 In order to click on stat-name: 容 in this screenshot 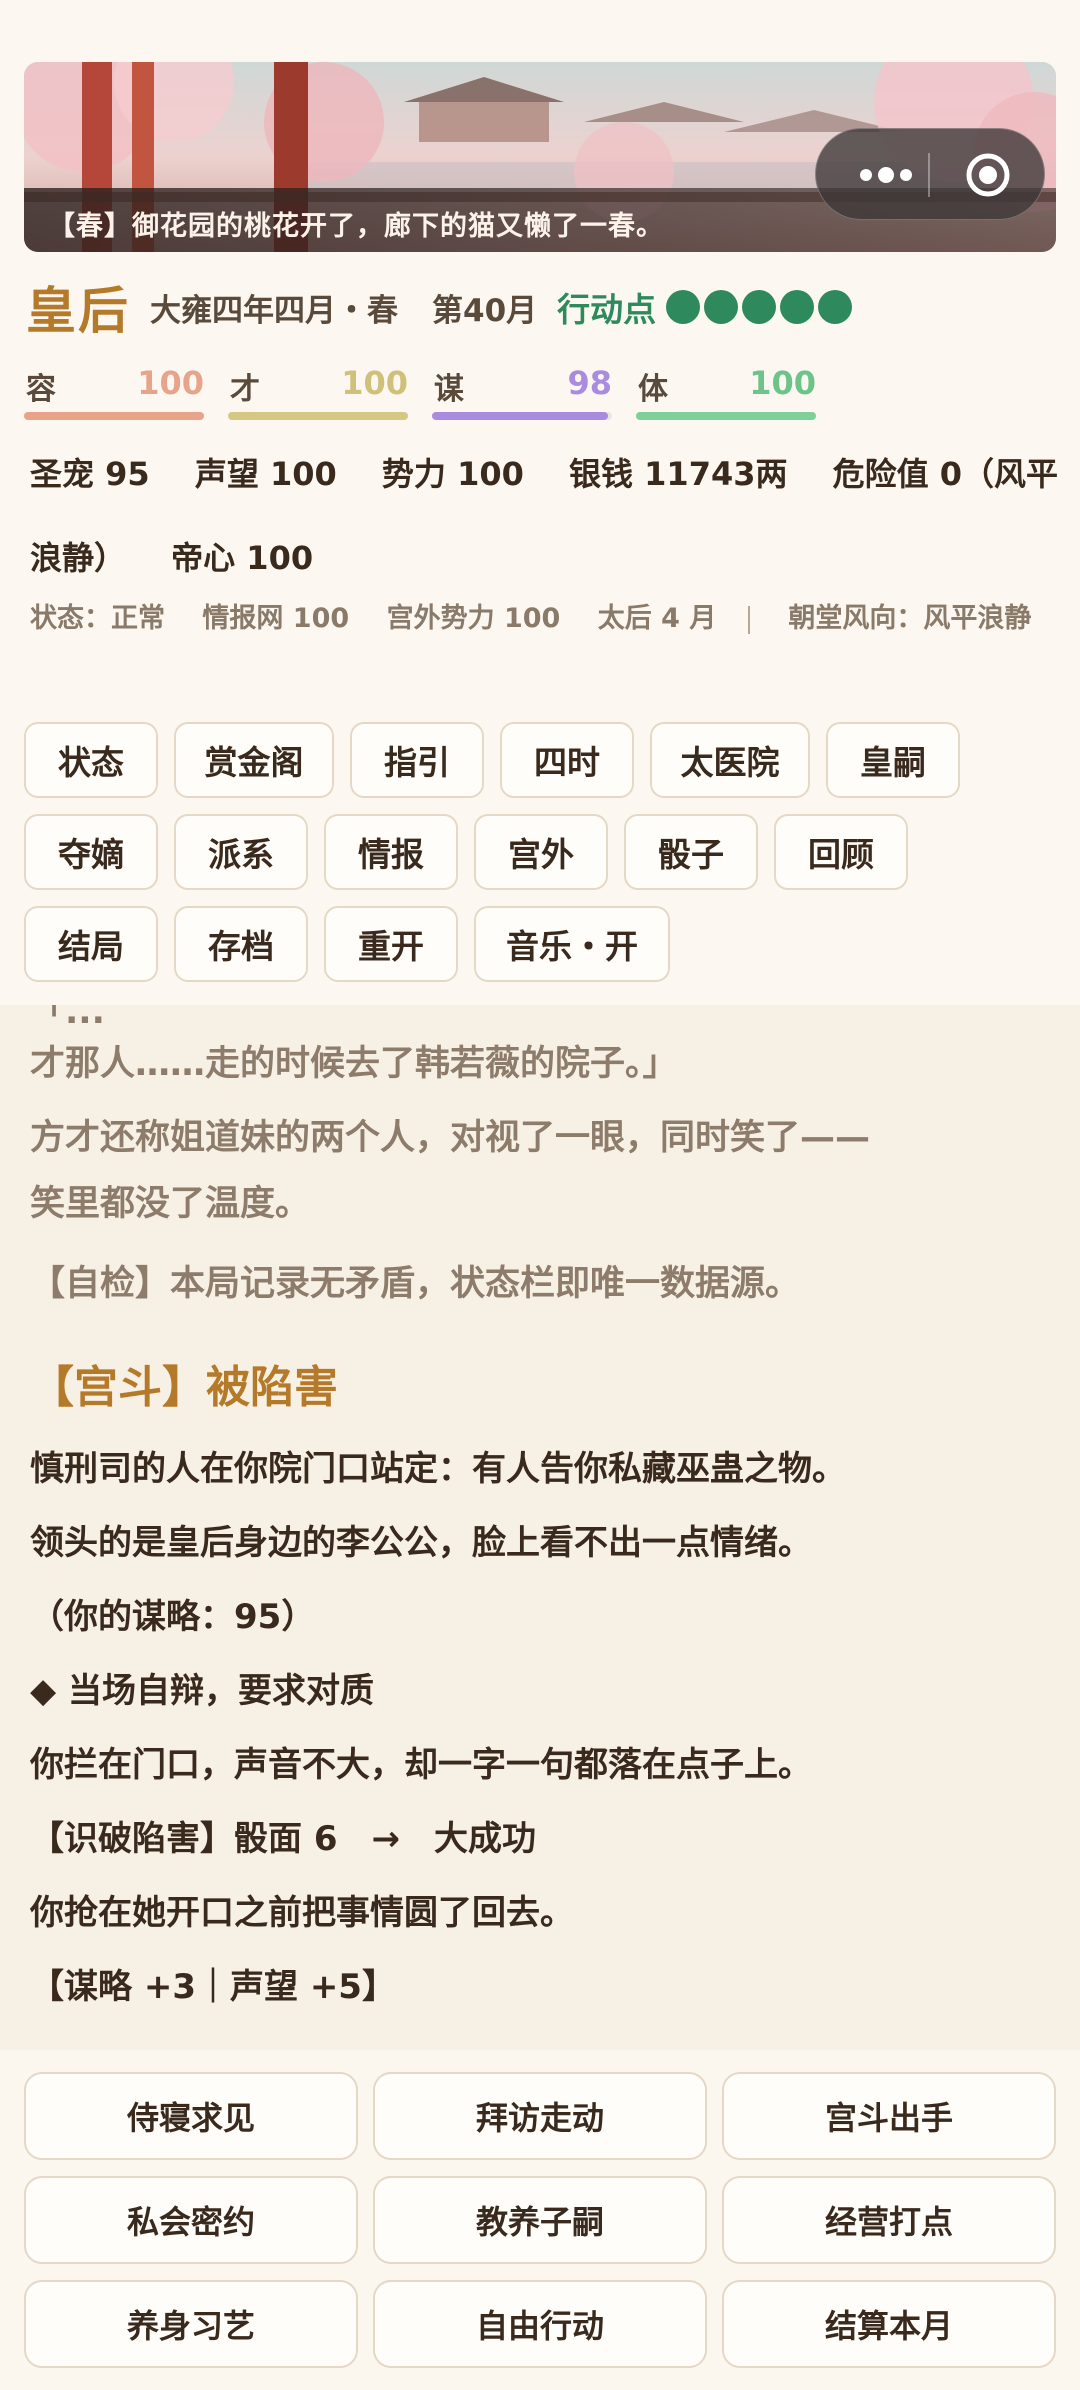, I will do `click(41, 389)`.